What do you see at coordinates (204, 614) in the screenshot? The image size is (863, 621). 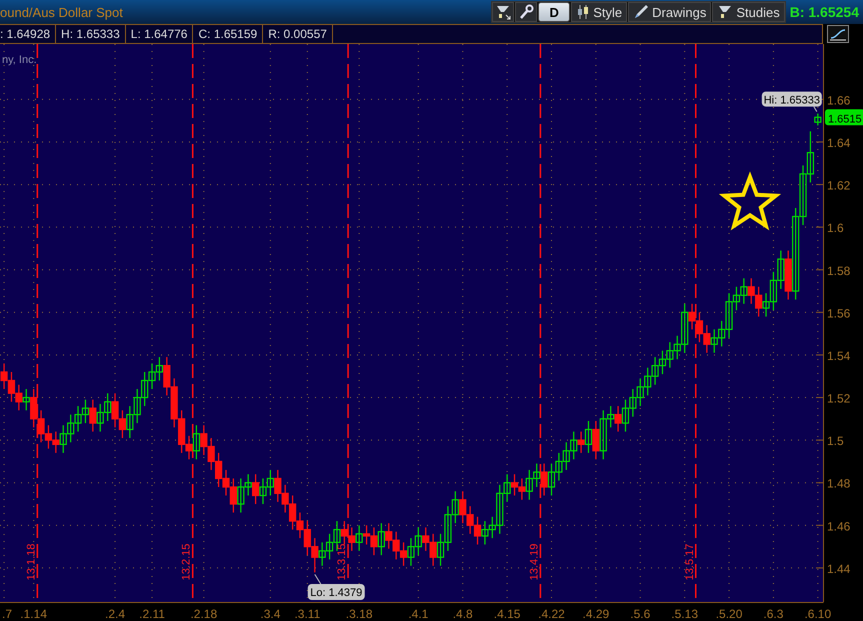 I see `x-axis-label: .2.18` at bounding box center [204, 614].